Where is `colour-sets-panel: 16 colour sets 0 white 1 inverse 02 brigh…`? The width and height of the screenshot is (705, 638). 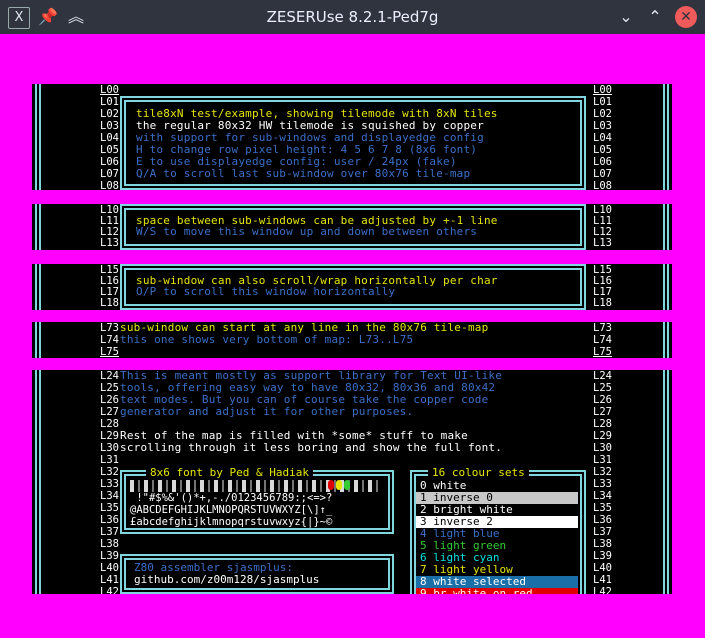
colour-sets-panel: 16 colour sets 0 white 1 inverse 02 brigh… is located at coordinates (498, 530).